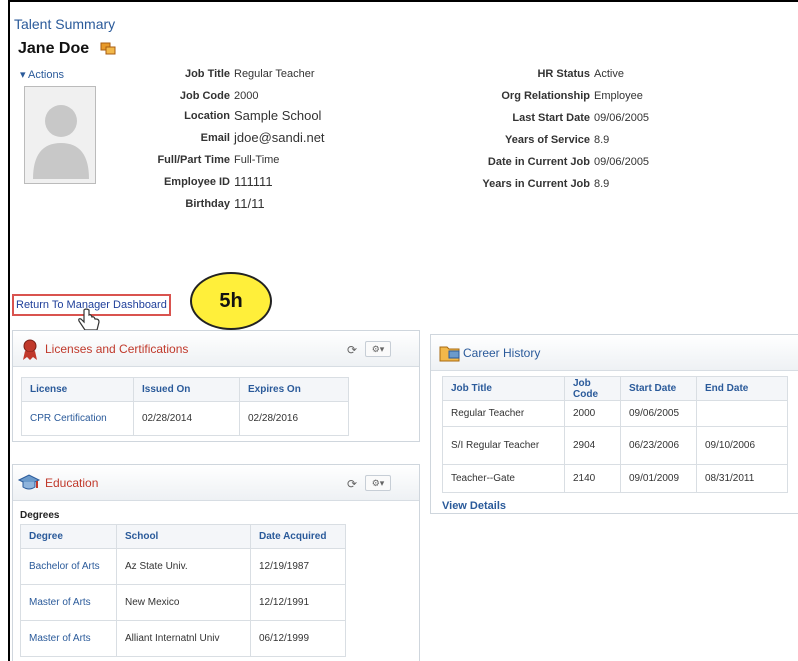  I want to click on ribbon-icon, so click(30, 352).